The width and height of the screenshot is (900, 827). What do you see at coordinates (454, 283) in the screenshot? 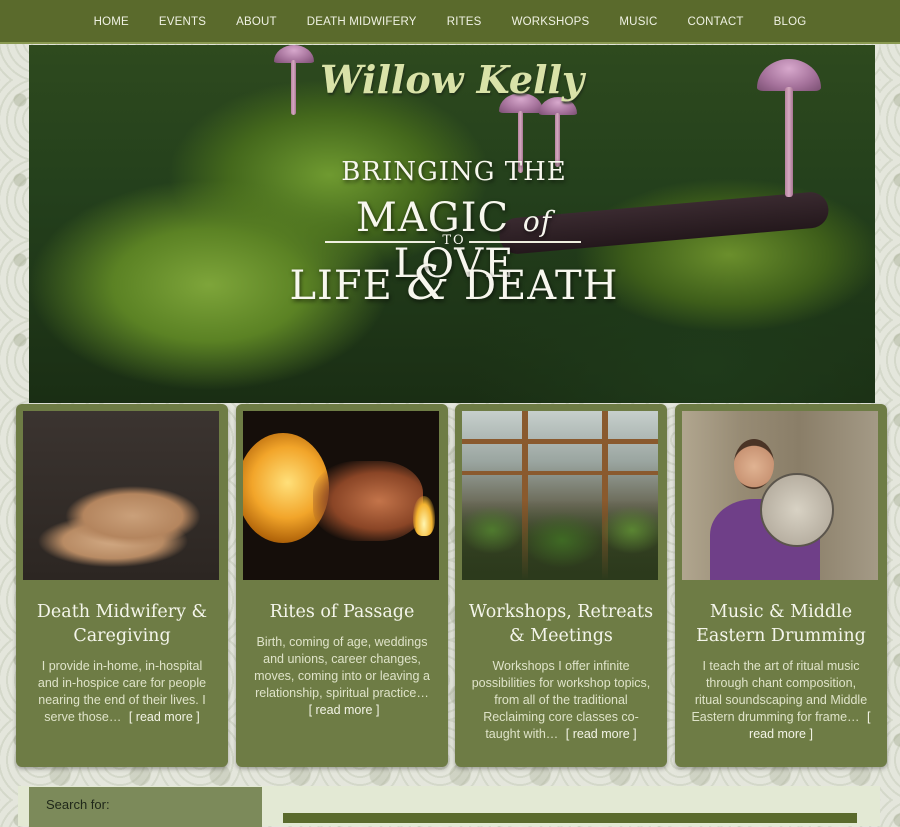
I see `hero-tagline-line4: LIFE & DEATH` at bounding box center [454, 283].